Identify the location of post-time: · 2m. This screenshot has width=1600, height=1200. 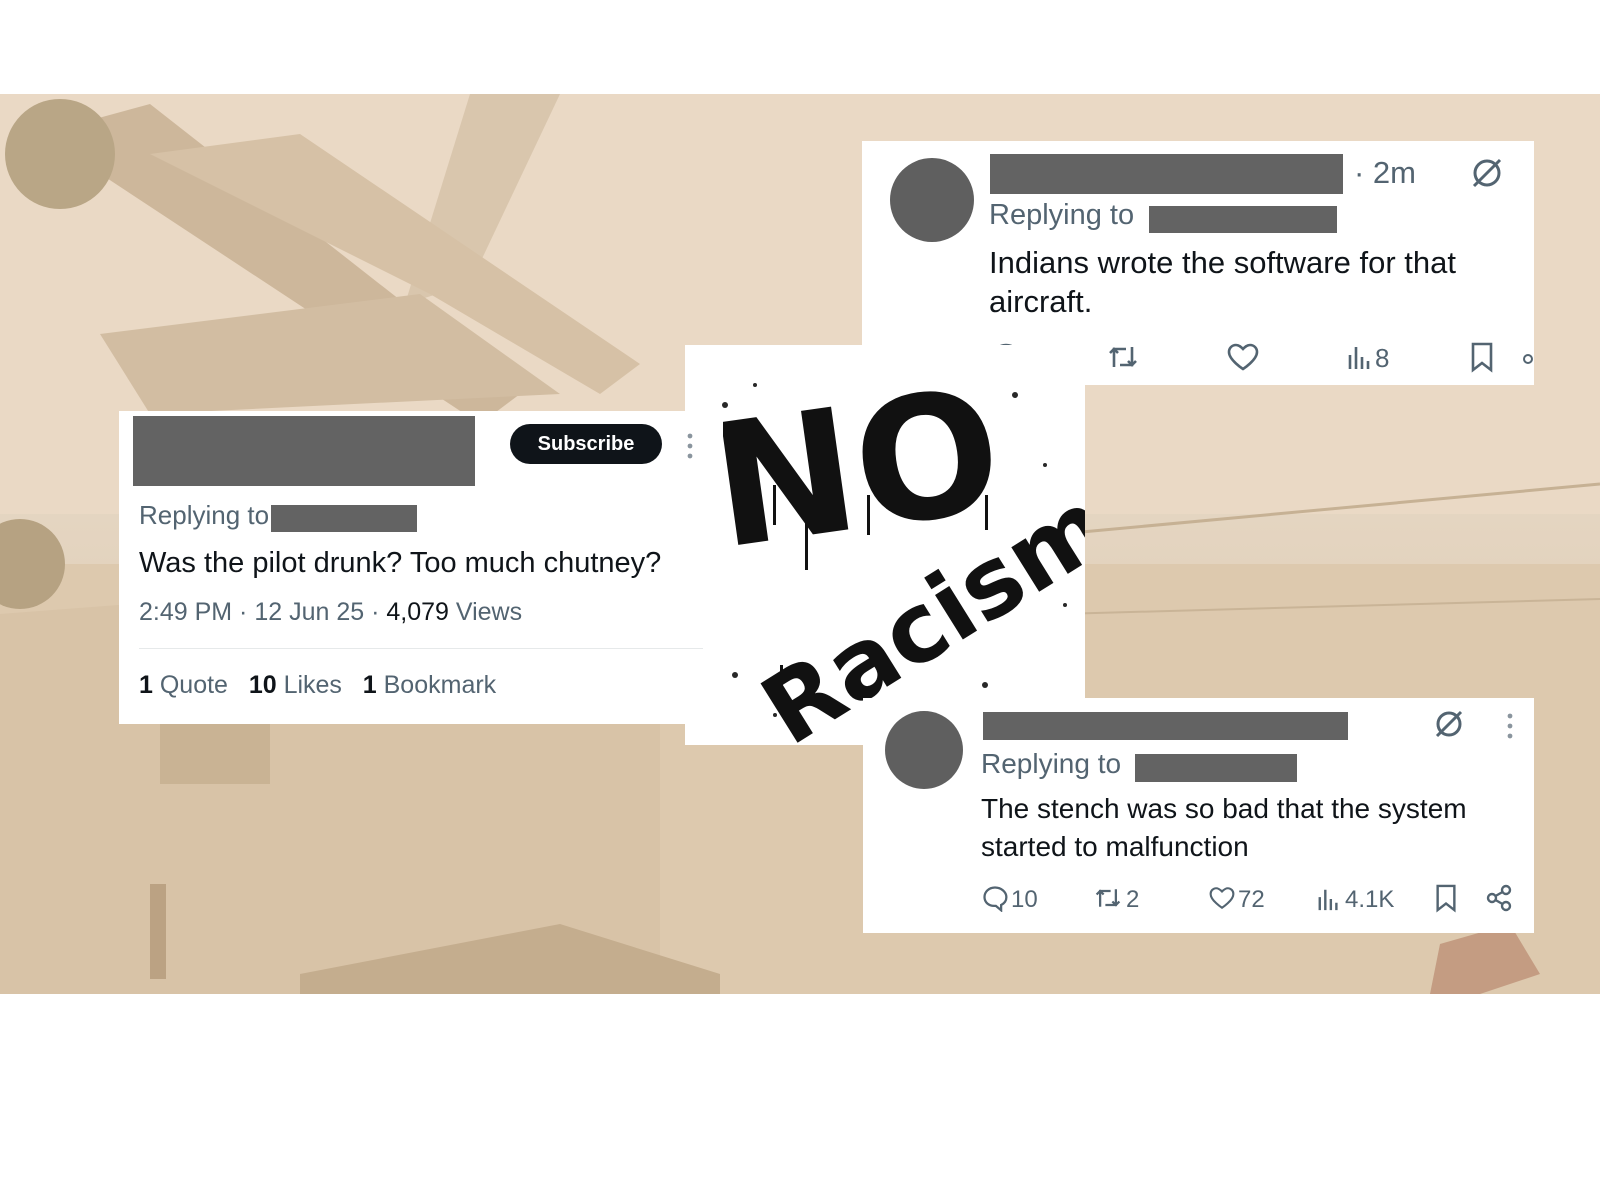
(1385, 172).